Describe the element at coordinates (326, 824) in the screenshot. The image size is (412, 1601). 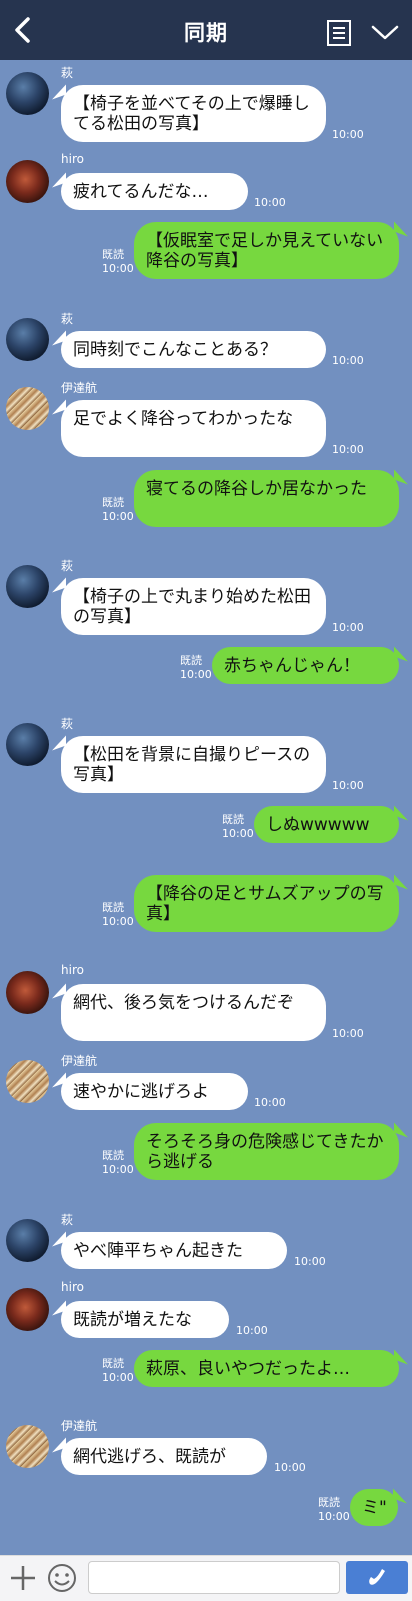
I see `message-bubble: しぬwwwww` at that location.